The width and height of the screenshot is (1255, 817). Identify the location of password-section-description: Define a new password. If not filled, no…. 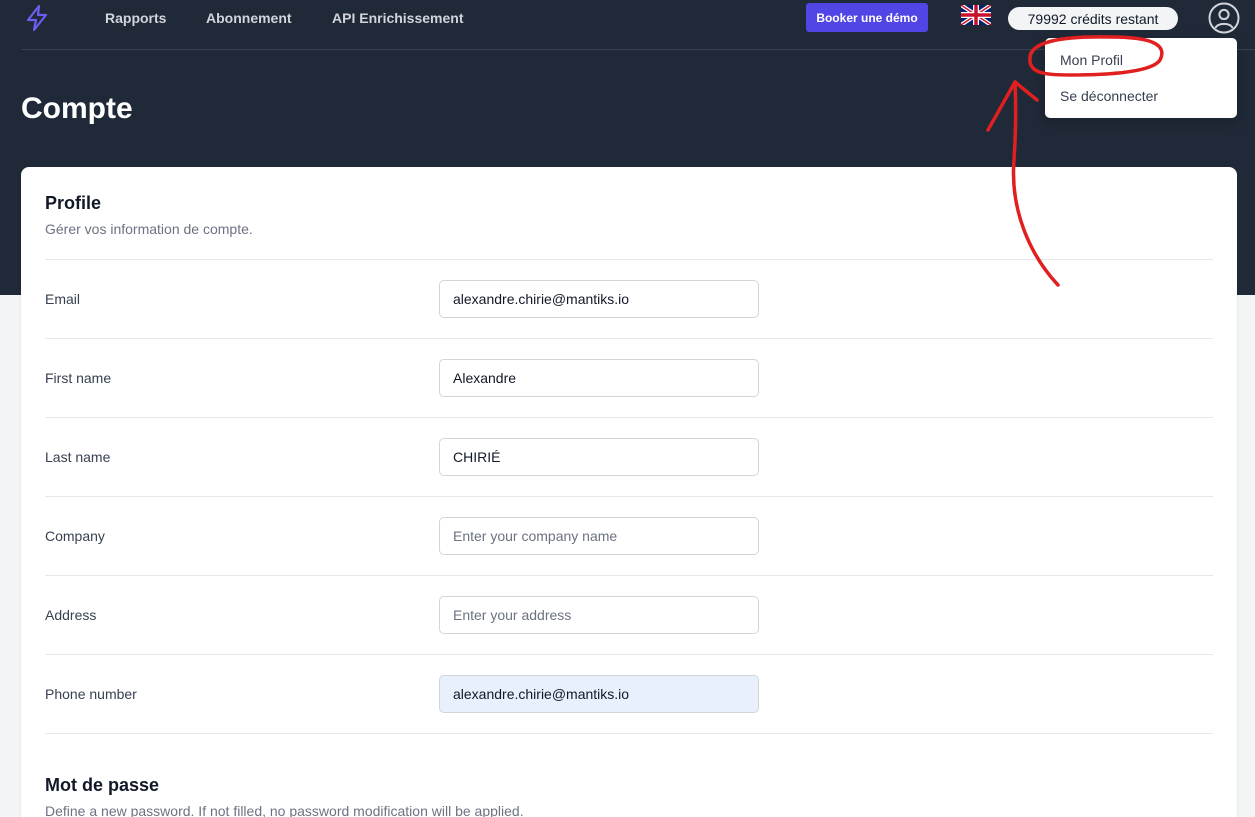
(284, 810).